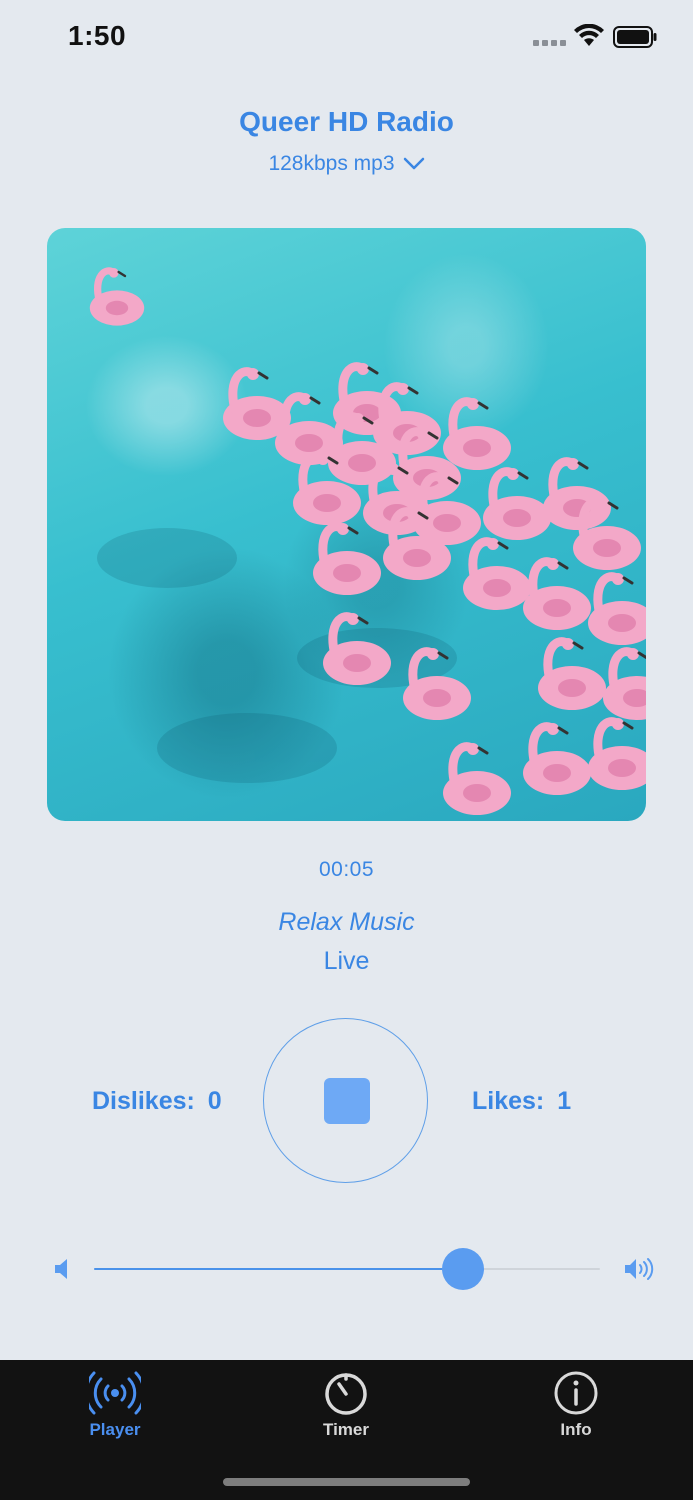 The image size is (693, 1500). I want to click on tab-timer: Timer, so click(346, 1405).